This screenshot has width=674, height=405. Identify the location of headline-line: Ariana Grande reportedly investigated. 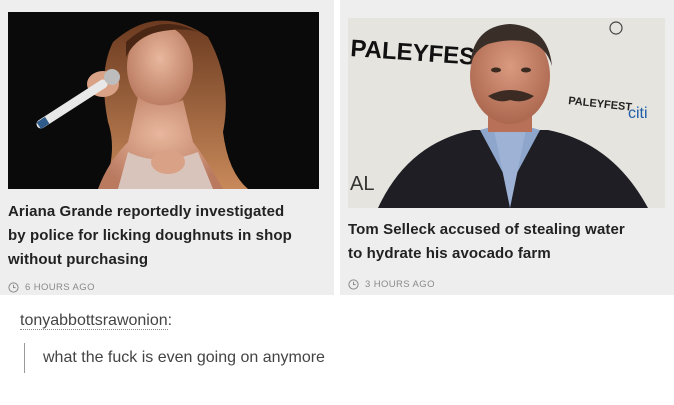
(168, 212).